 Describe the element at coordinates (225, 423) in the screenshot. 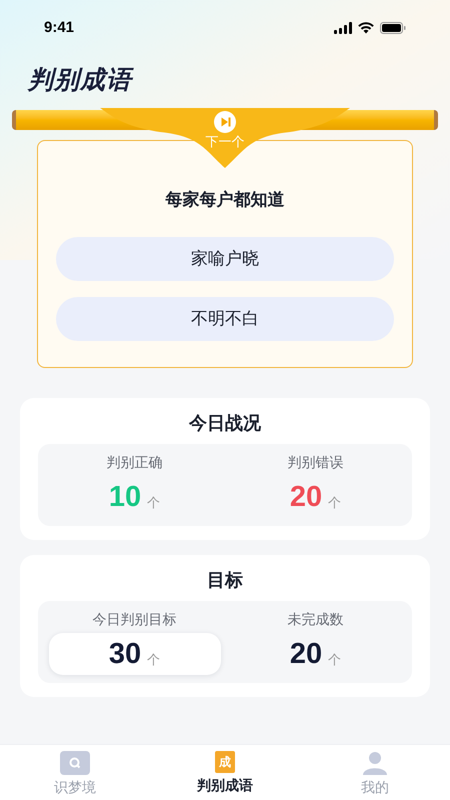

I see `card-title: 今日战况` at that location.